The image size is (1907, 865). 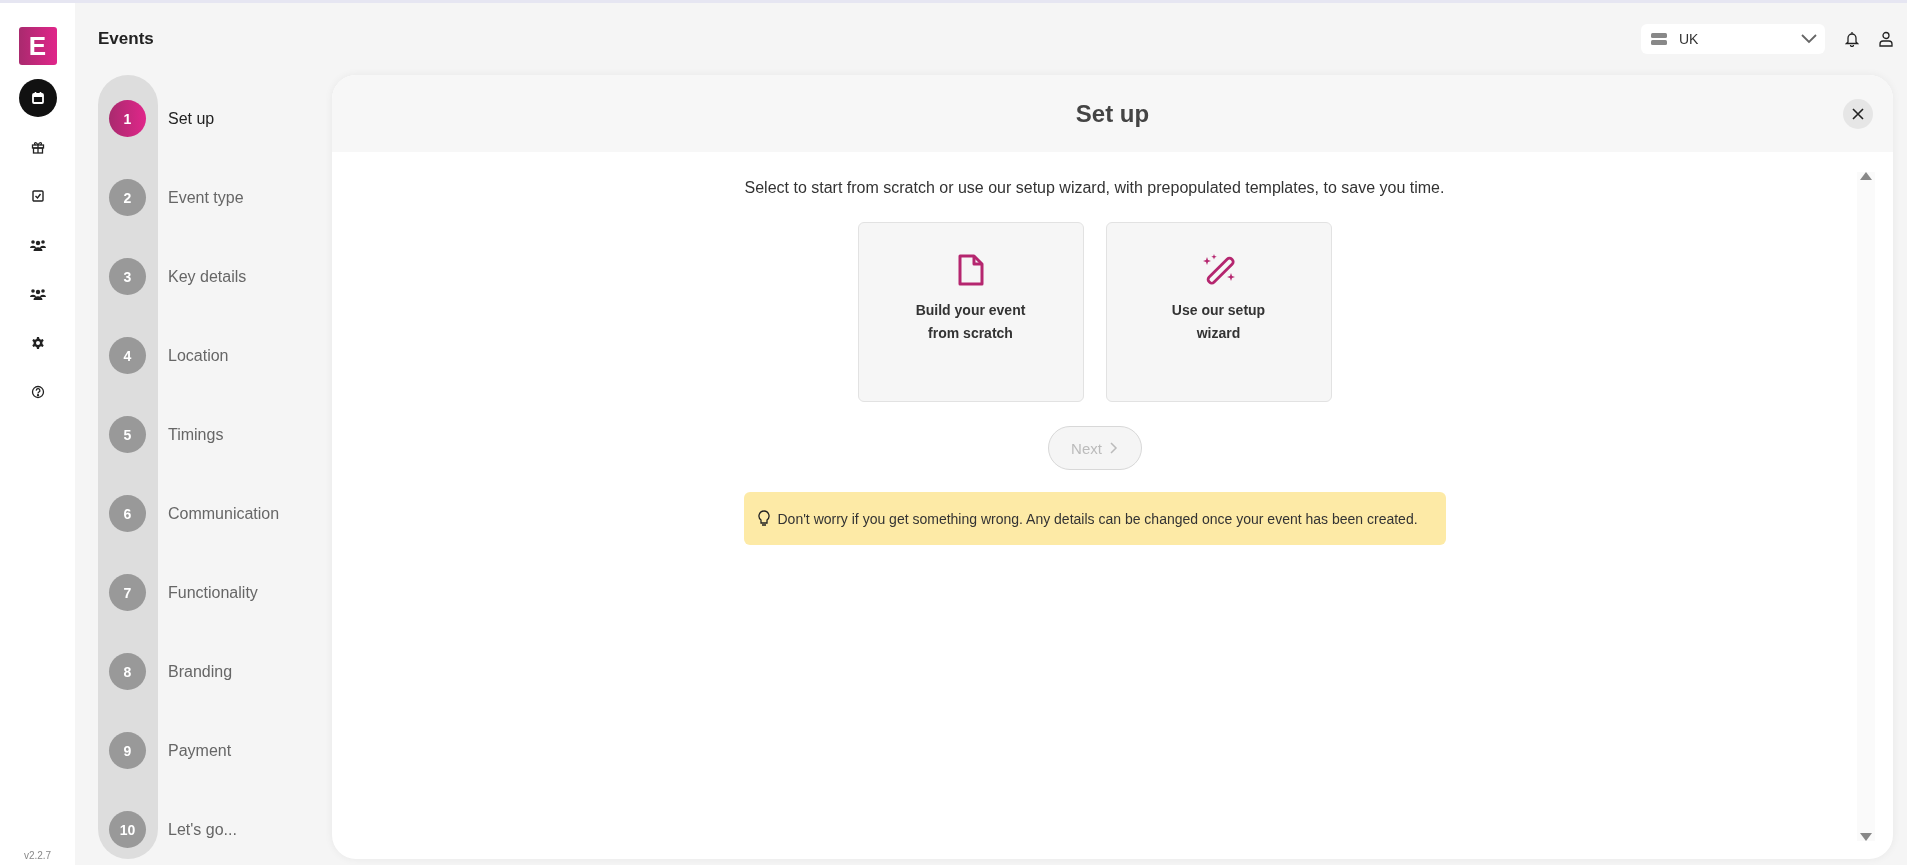 What do you see at coordinates (208, 513) in the screenshot?
I see `step-item: 6 Communication` at bounding box center [208, 513].